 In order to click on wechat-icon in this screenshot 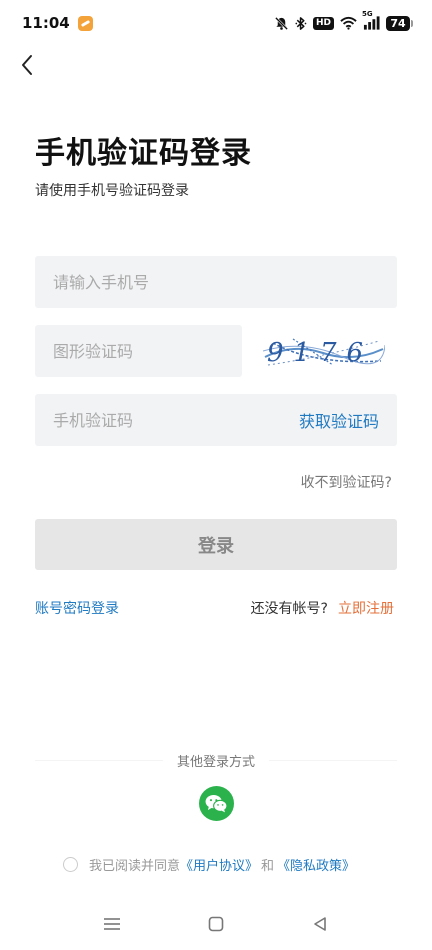, I will do `click(216, 803)`.